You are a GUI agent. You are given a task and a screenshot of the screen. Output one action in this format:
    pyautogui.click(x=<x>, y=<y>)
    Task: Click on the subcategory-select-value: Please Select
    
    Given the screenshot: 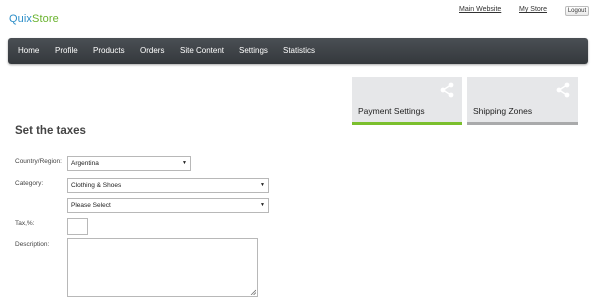 What is the action you would take?
    pyautogui.click(x=91, y=205)
    